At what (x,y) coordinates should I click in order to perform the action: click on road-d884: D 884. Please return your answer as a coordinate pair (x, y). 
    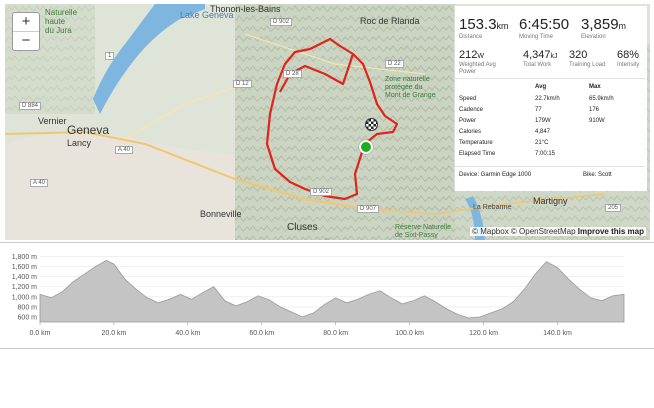
    Looking at the image, I should click on (30, 106).